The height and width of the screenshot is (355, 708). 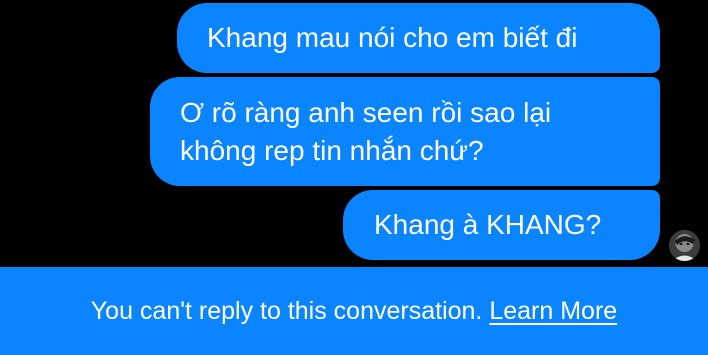 I want to click on message-bubble: Khang à KHANG?, so click(x=501, y=225).